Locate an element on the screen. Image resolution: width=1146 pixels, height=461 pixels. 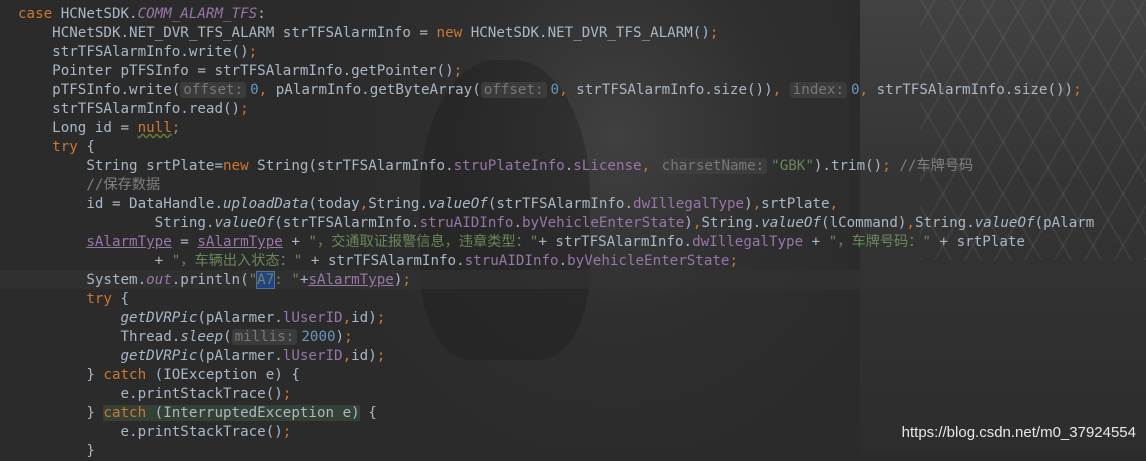
code-token: out is located at coordinates (159, 280).